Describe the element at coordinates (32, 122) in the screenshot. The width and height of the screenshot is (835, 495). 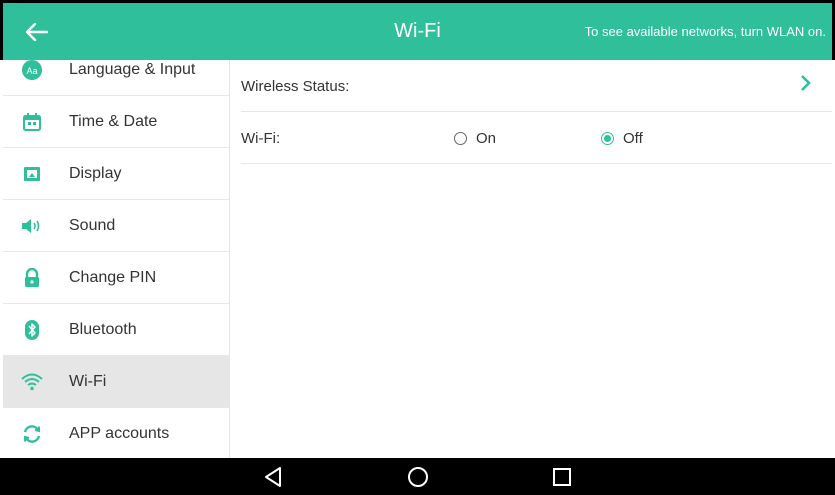
I see `calendar-icon` at that location.